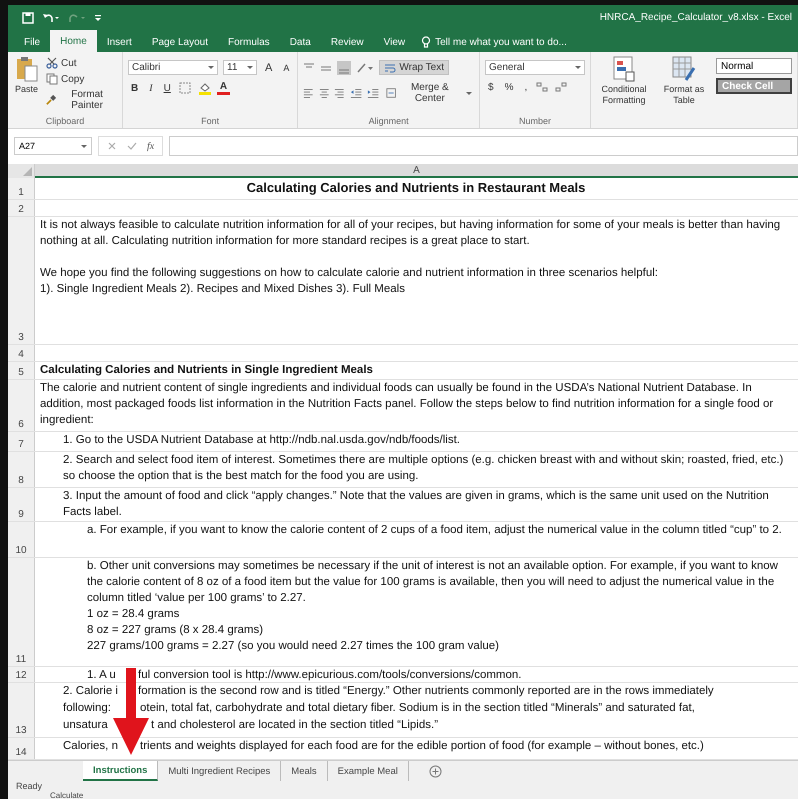 The width and height of the screenshot is (798, 799). Describe the element at coordinates (249, 42) in the screenshot. I see `ribbon-tab: Formulas` at that location.